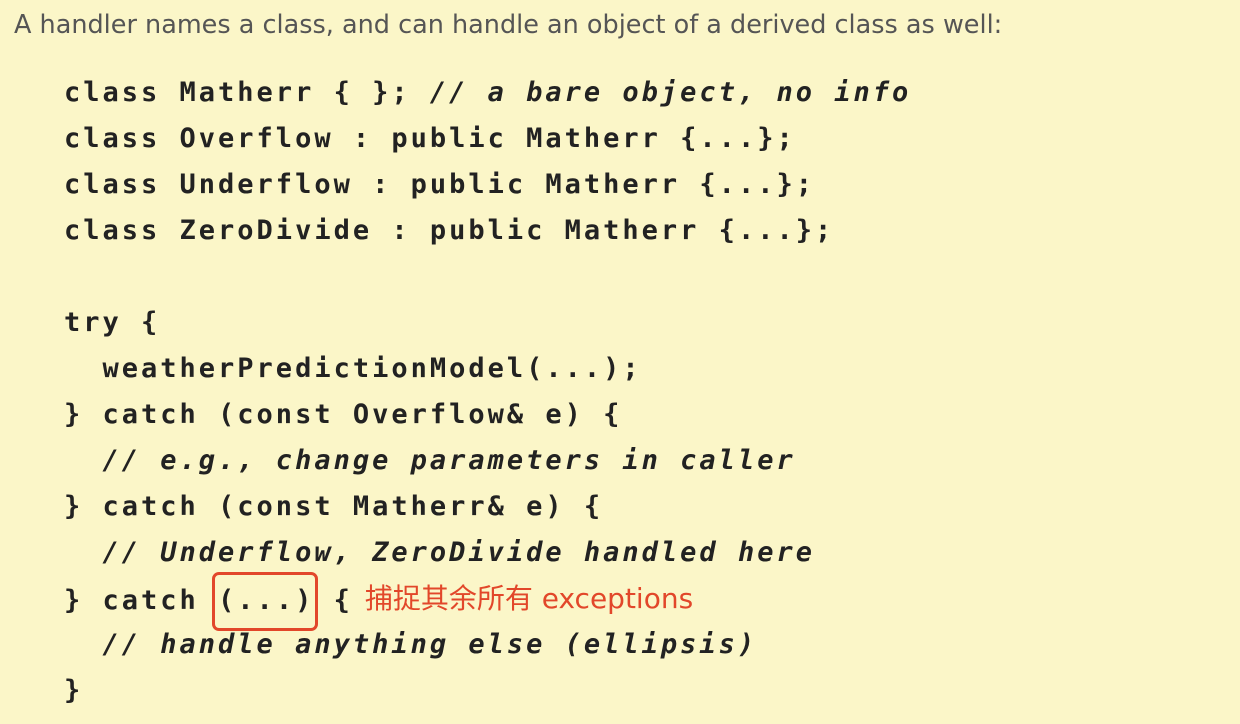  Describe the element at coordinates (439, 184) in the screenshot. I see `code-line: class Underflow : public Matherr {...};` at that location.